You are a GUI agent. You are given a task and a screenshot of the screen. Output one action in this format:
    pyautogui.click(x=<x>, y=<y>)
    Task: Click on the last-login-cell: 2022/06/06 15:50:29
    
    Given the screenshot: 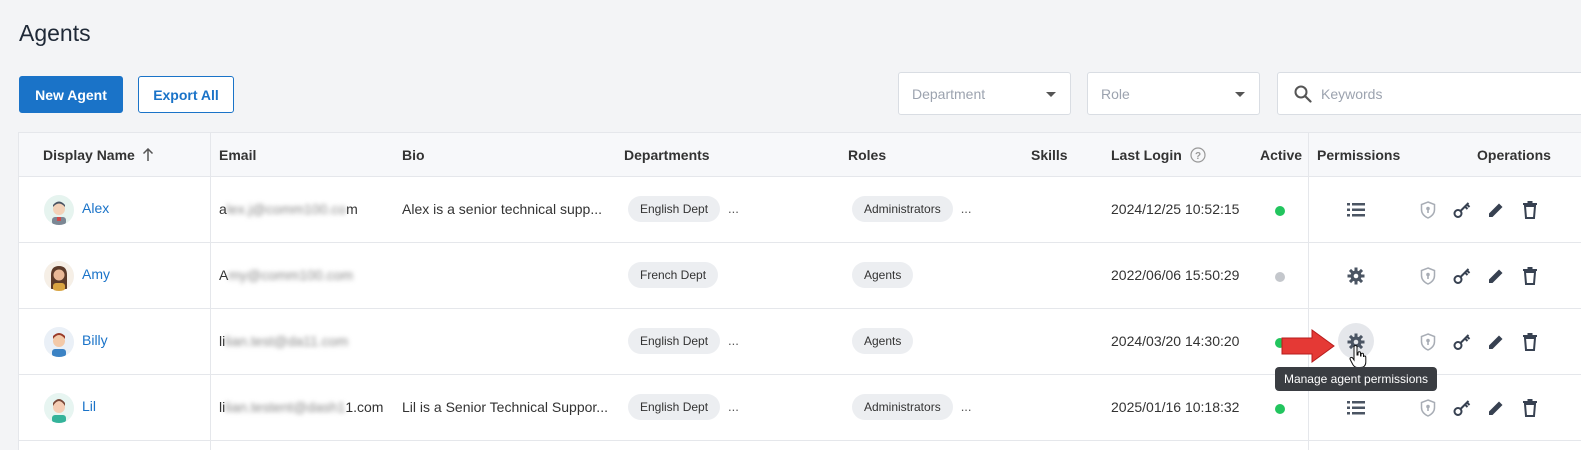 What is the action you would take?
    pyautogui.click(x=1175, y=275)
    